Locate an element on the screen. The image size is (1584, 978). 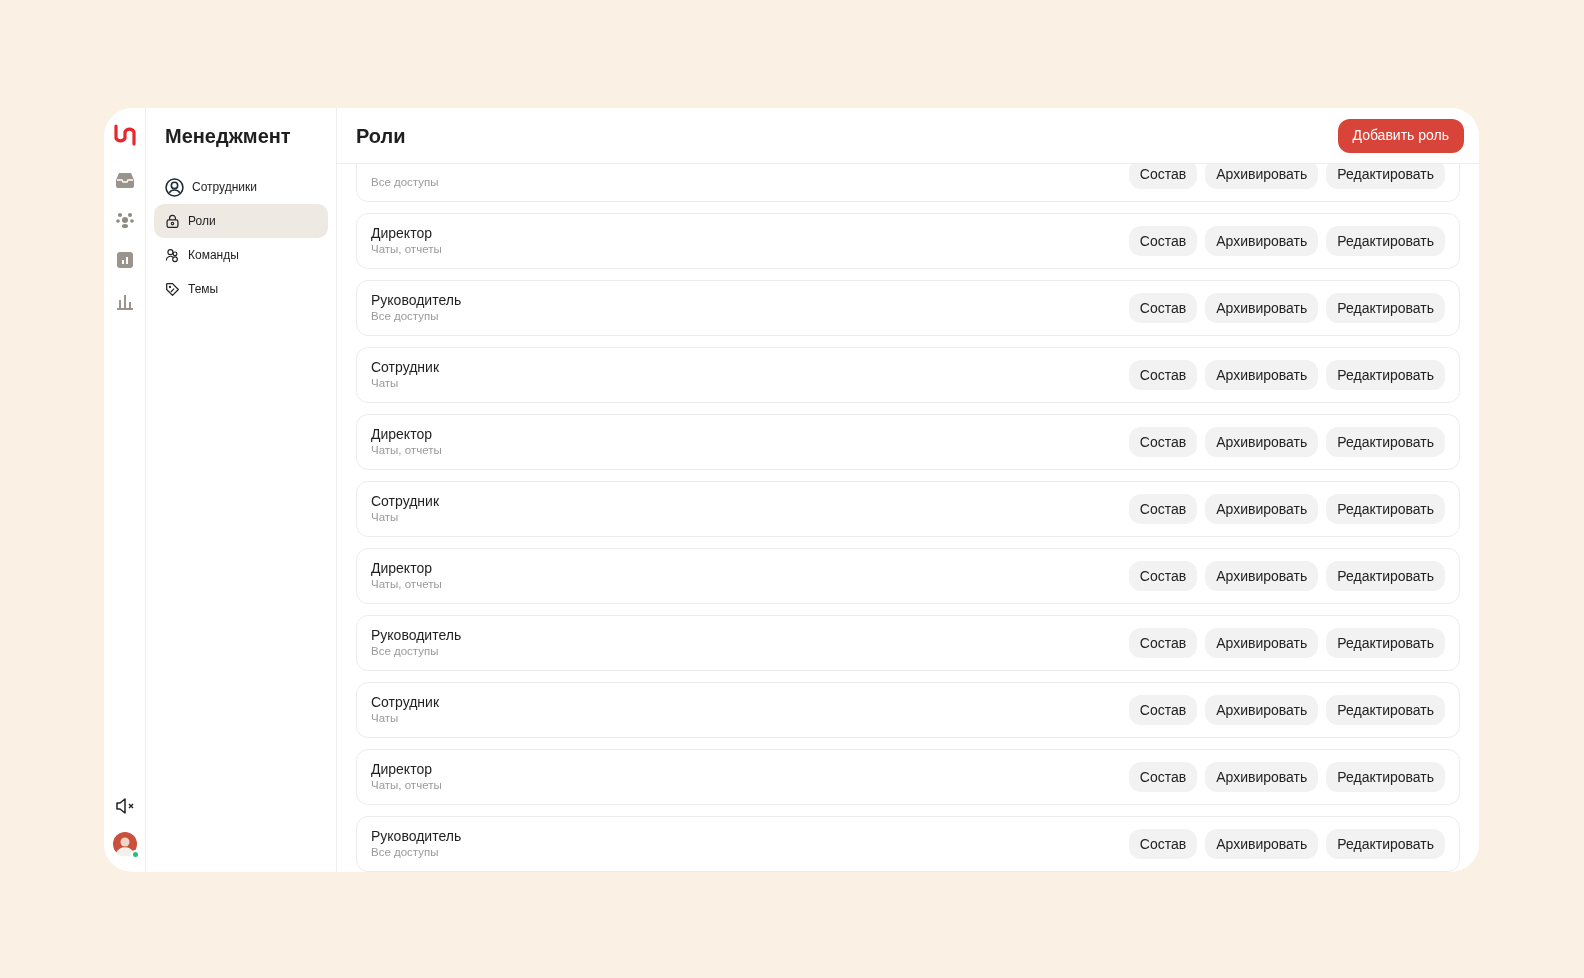
nav-label: Команды is located at coordinates (213, 255).